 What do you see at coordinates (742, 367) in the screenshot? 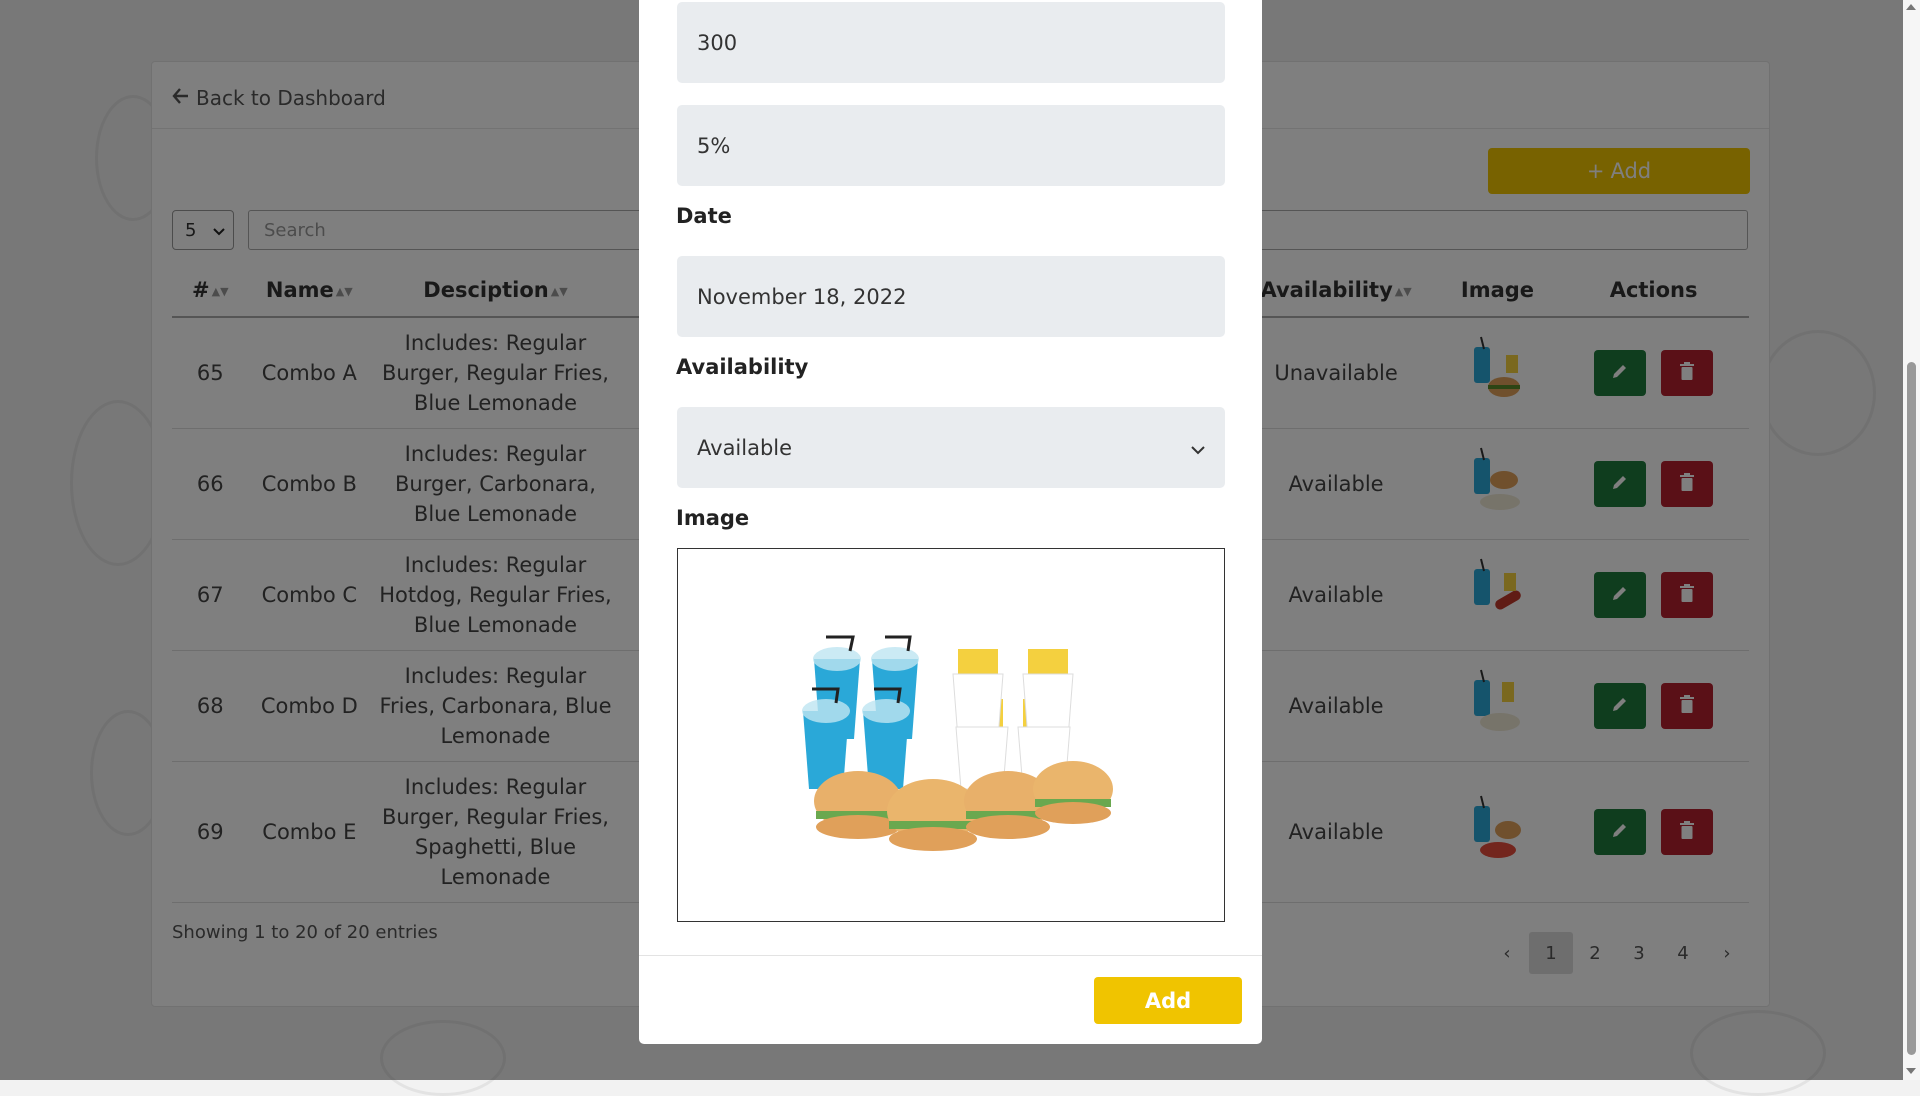
I see `availability-label: Availability` at bounding box center [742, 367].